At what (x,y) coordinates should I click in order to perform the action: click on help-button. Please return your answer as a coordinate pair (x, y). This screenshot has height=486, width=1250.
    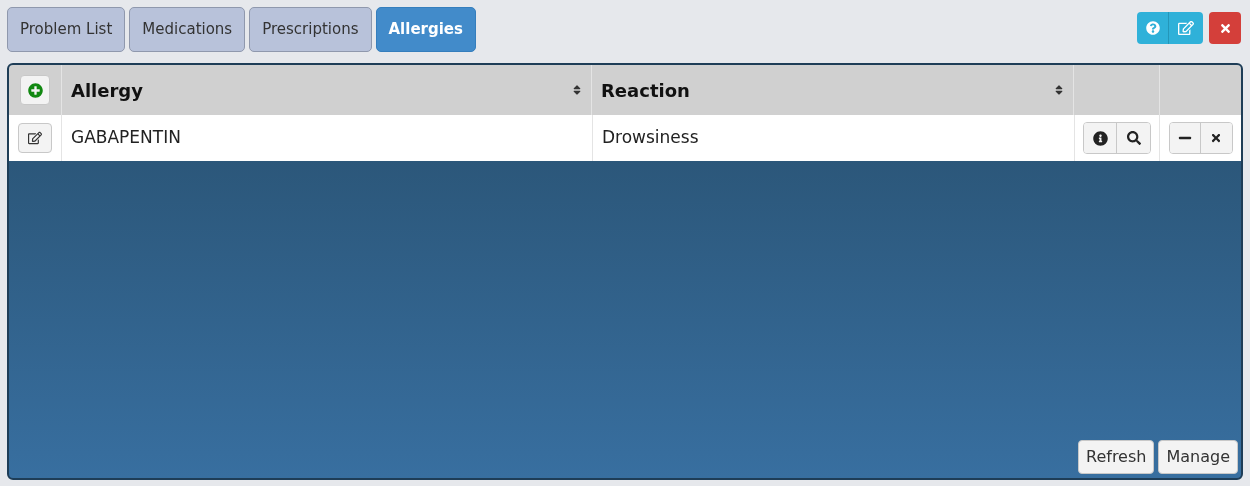
    Looking at the image, I should click on (1153, 28).